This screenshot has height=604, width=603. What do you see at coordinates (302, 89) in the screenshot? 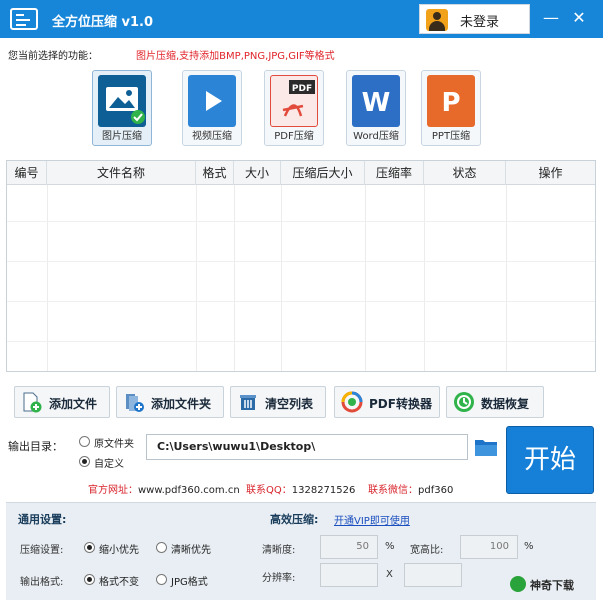
I see `pdf-badge: PDF` at bounding box center [302, 89].